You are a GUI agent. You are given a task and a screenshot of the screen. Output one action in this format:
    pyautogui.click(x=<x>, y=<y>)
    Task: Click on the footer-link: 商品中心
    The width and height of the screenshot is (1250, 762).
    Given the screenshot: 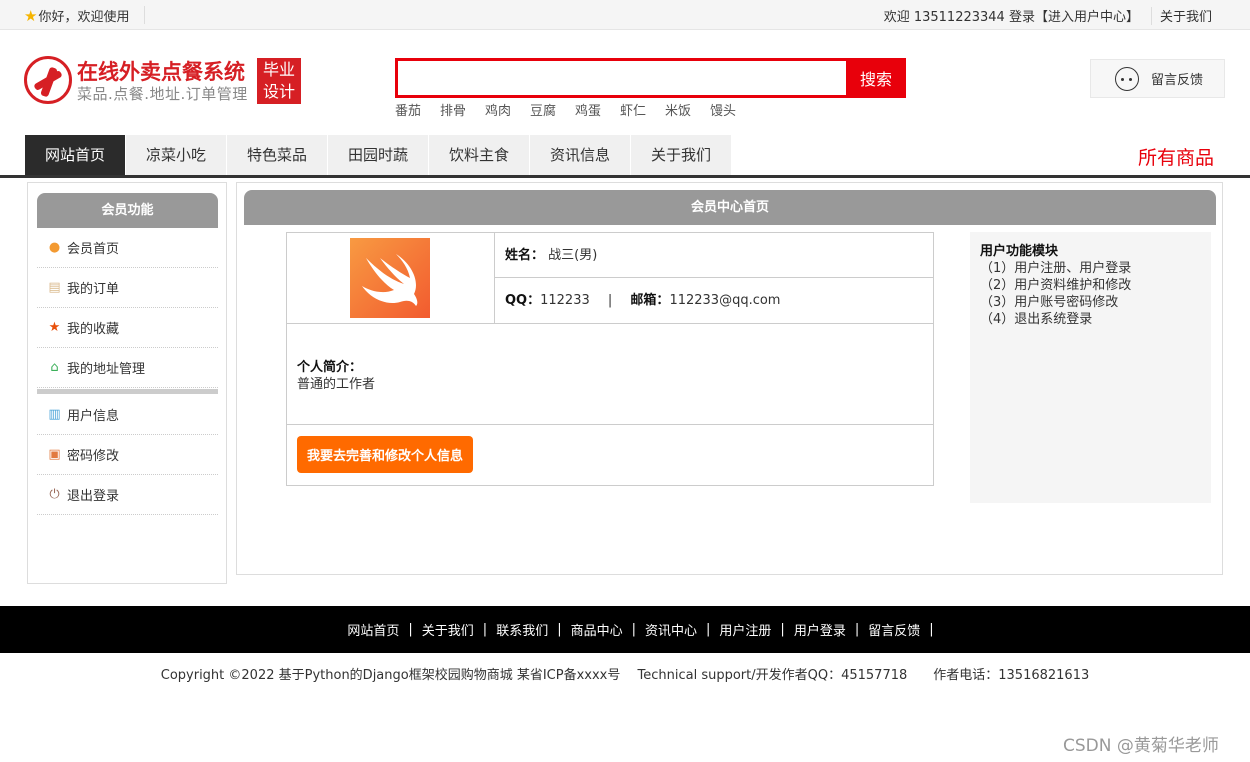 What is the action you would take?
    pyautogui.click(x=597, y=629)
    